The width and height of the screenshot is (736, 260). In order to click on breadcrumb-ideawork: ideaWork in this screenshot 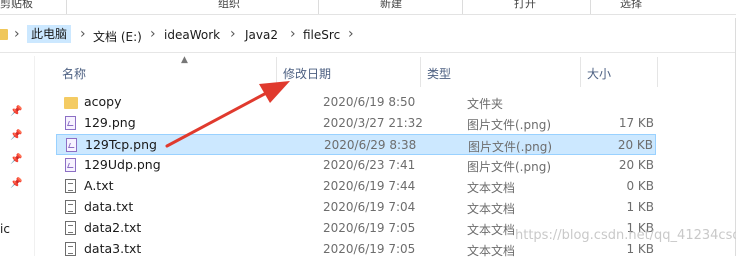, I will do `click(192, 35)`.